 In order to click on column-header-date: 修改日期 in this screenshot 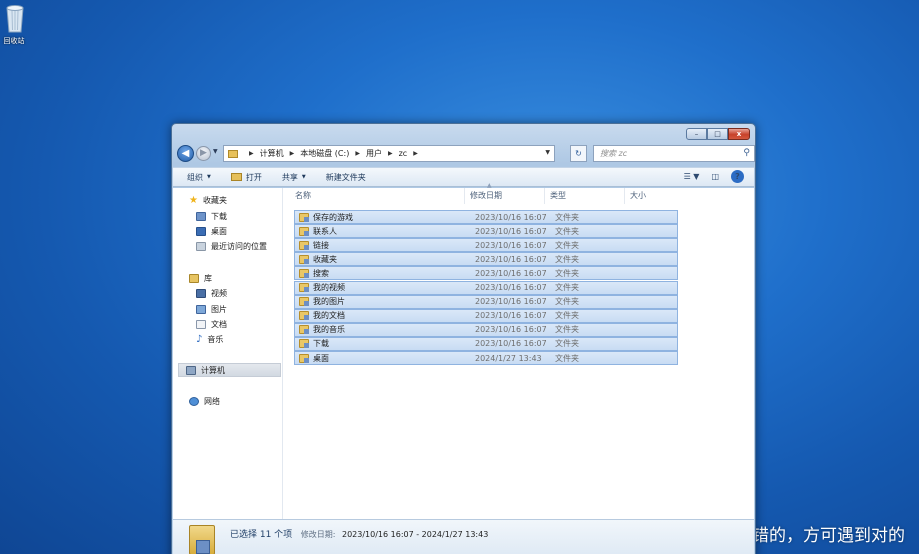, I will do `click(506, 196)`.